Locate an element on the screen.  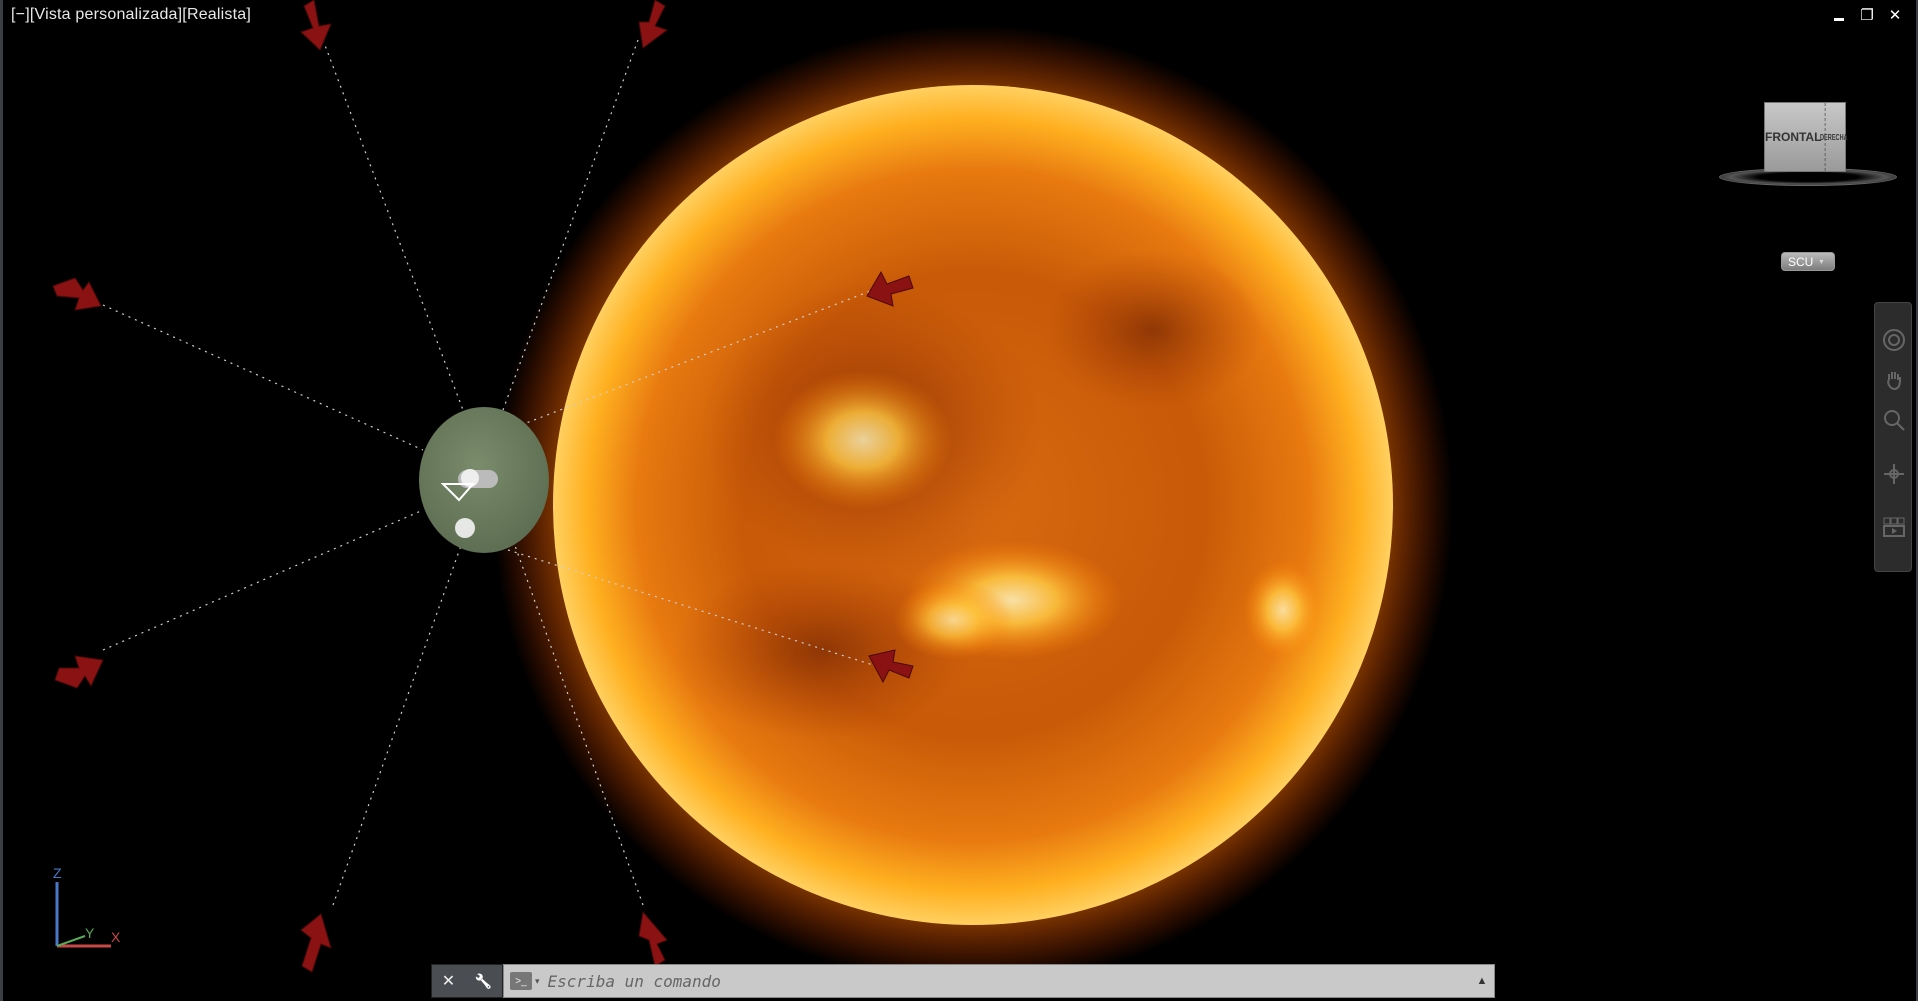
arrow-top-right is located at coordinates (653, 24).